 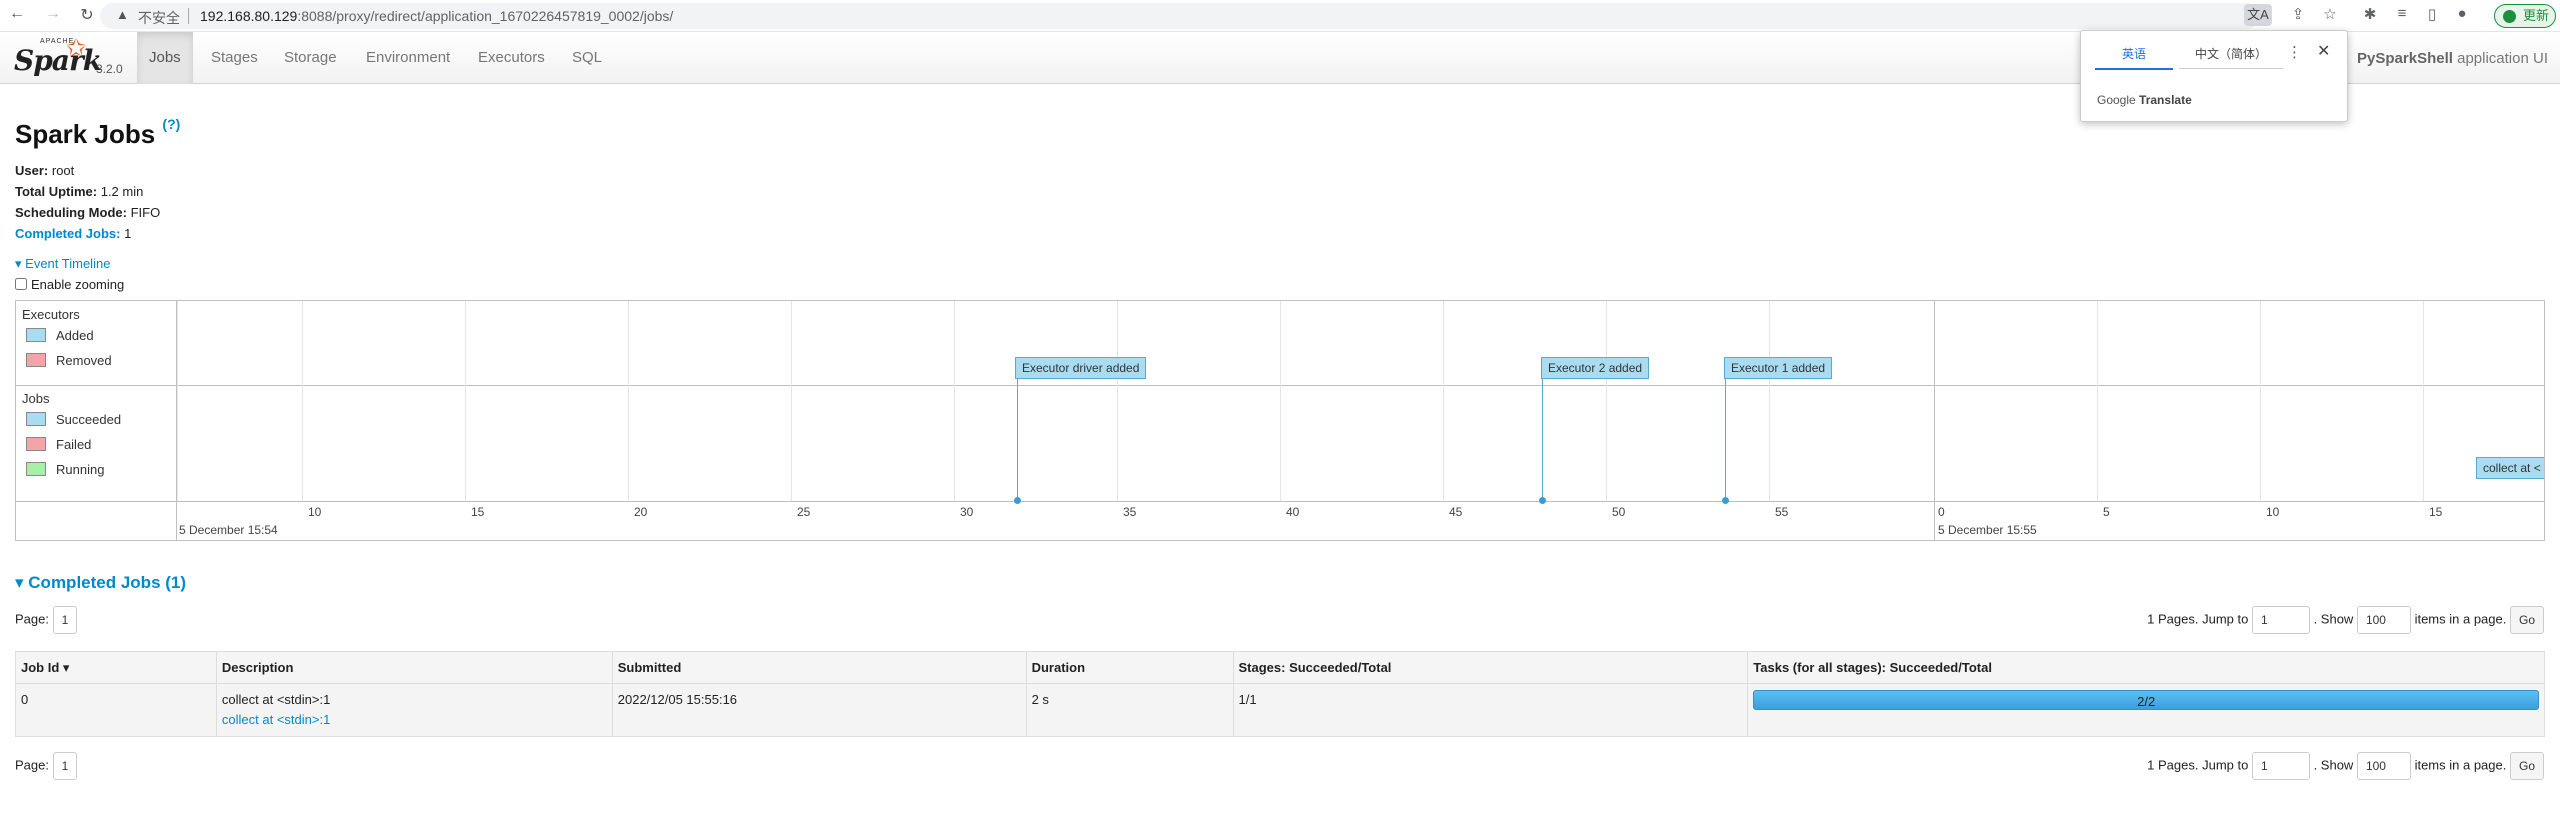 What do you see at coordinates (1129, 667) in the screenshot?
I see `column-duration: Duration` at bounding box center [1129, 667].